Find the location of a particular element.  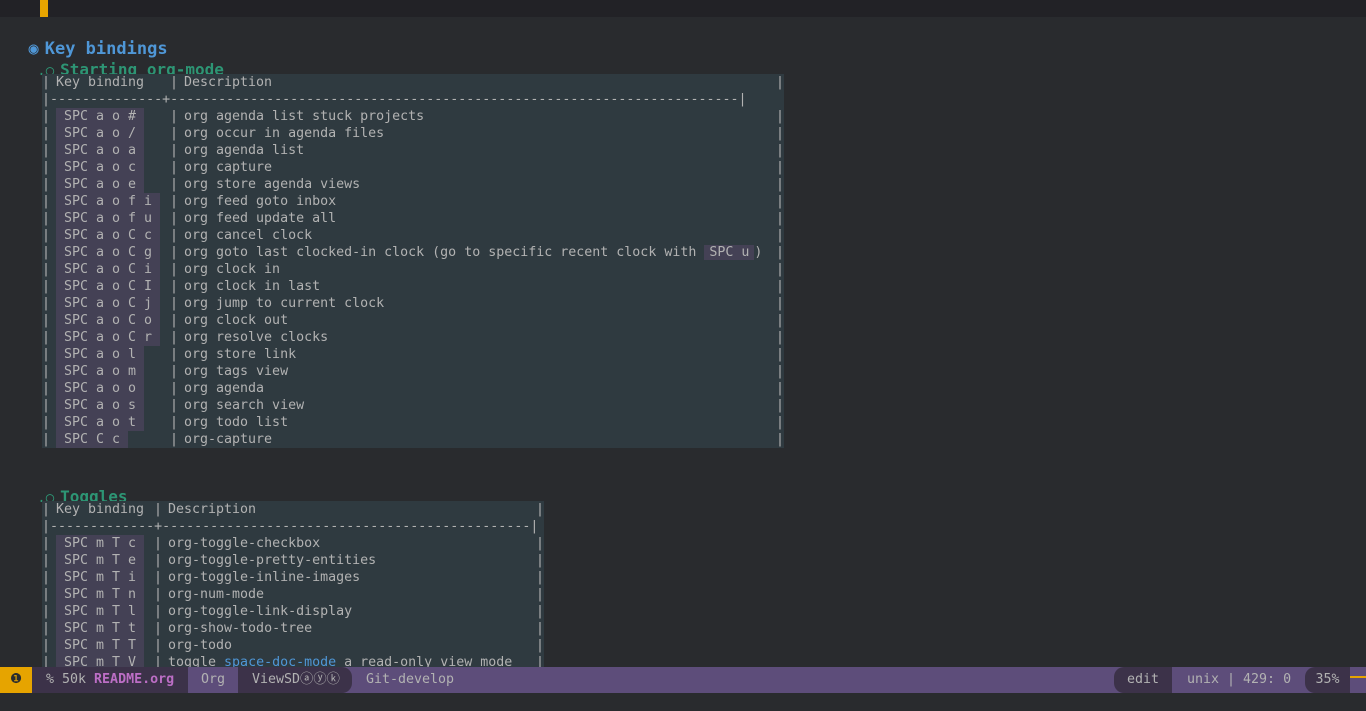

key-binding-cell: SPC a o l is located at coordinates (100, 354).